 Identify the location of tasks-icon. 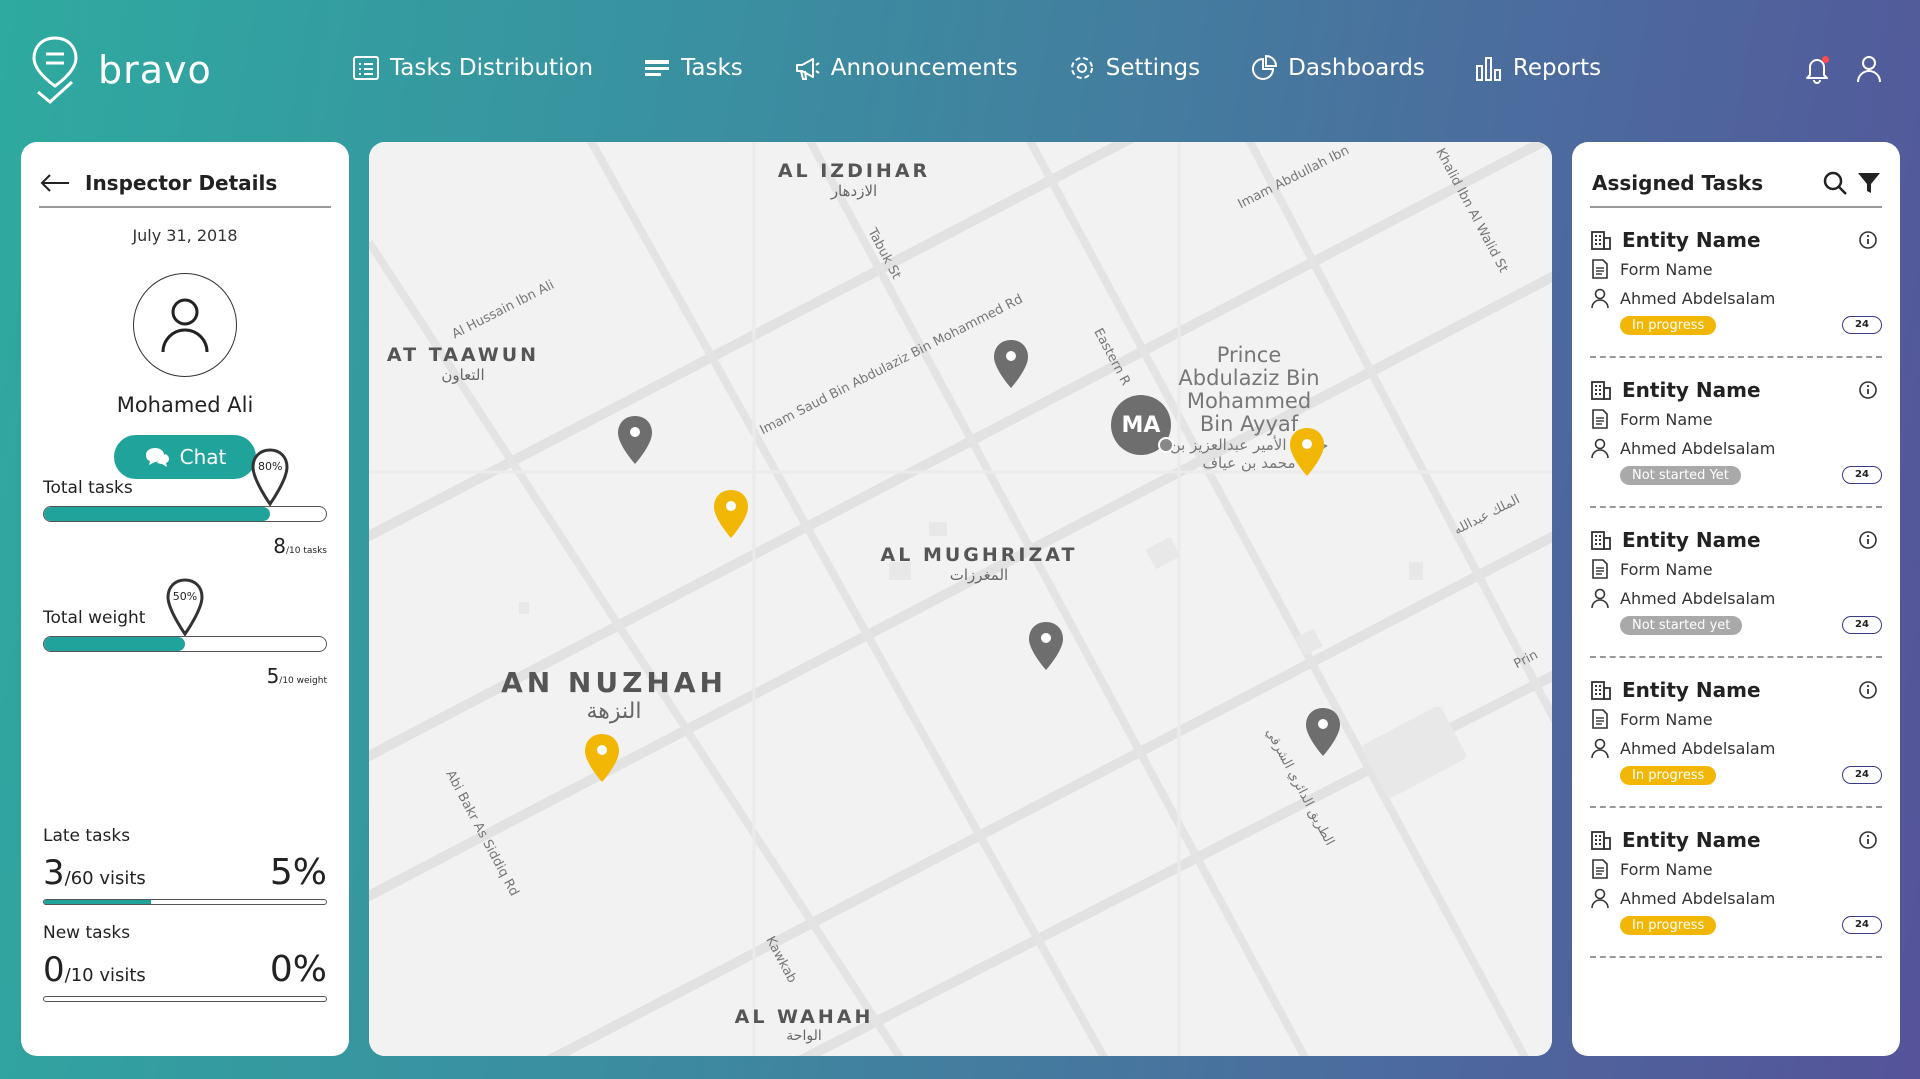
(657, 68).